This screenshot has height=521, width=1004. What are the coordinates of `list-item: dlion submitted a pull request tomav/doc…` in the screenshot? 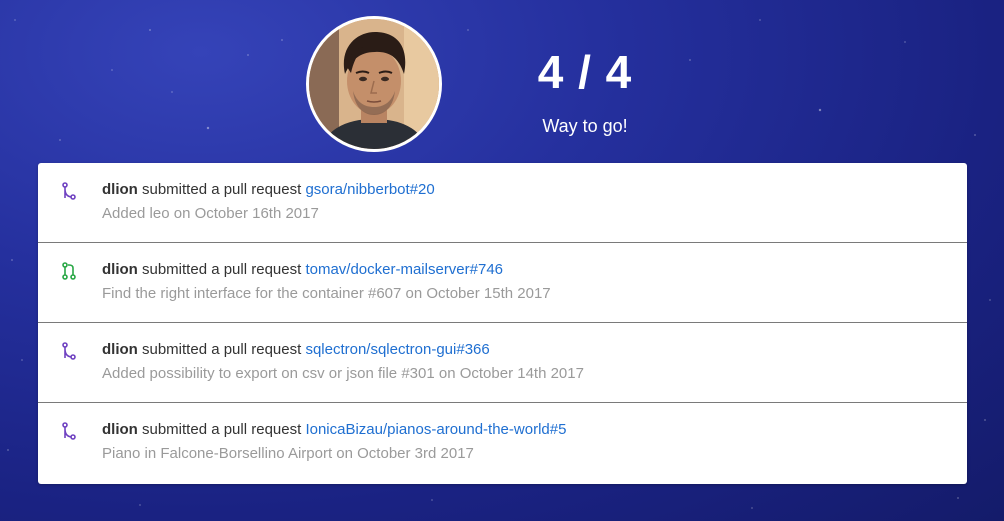 It's located at (502, 283).